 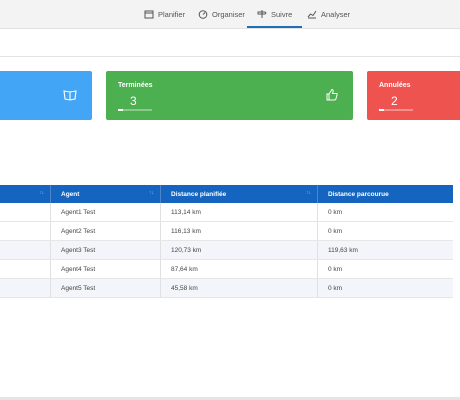 What do you see at coordinates (312, 14) in the screenshot?
I see `chart-icon` at bounding box center [312, 14].